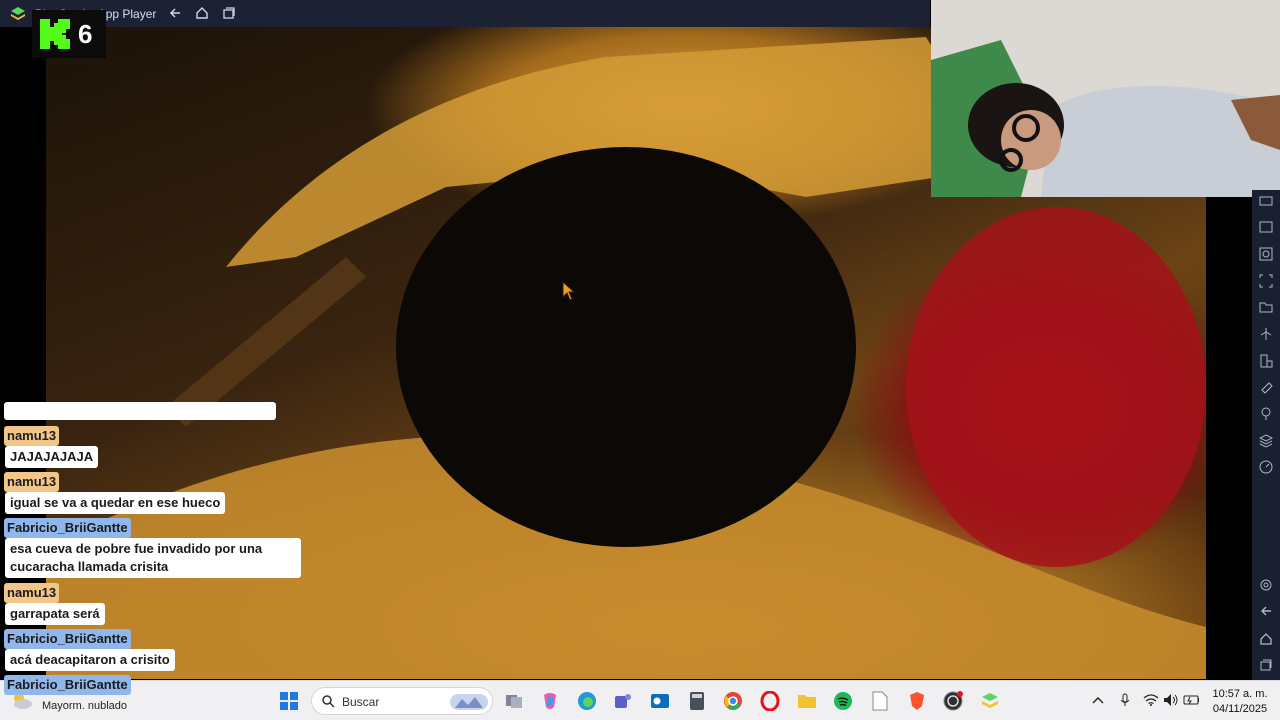 The image size is (1280, 720). What do you see at coordinates (140, 411) in the screenshot?
I see `chat-message-cut-off` at bounding box center [140, 411].